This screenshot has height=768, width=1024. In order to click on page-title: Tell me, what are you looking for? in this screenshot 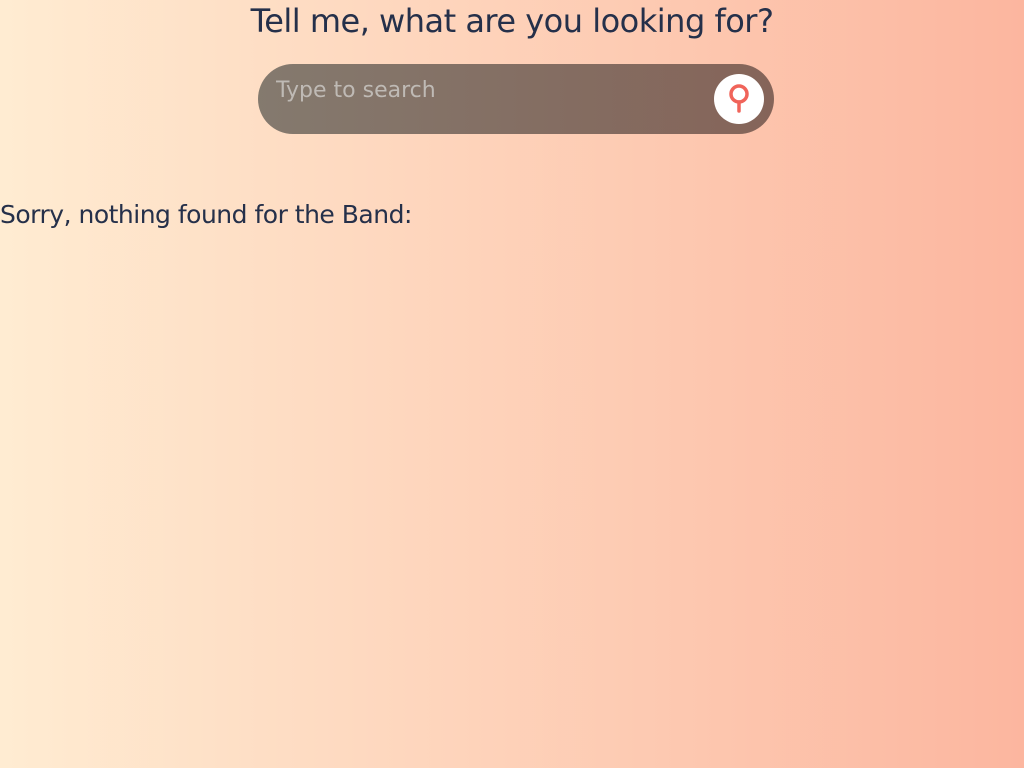, I will do `click(512, 21)`.